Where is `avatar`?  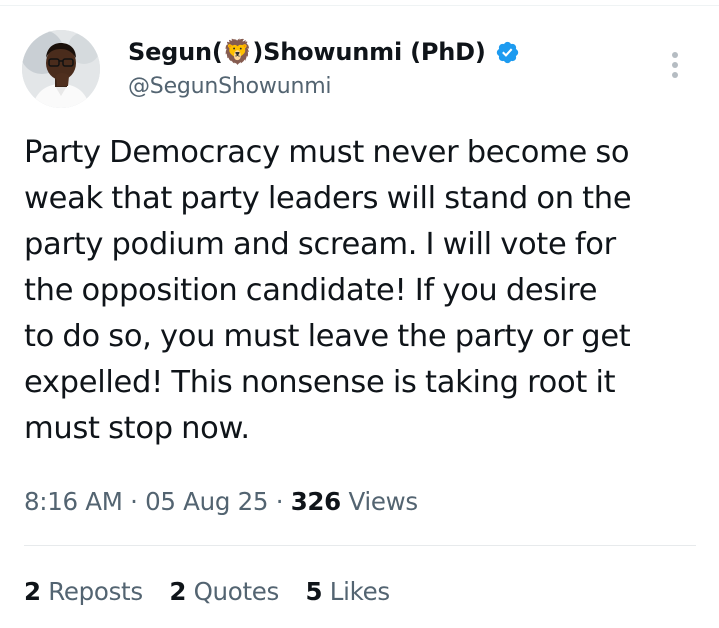 avatar is located at coordinates (61, 69).